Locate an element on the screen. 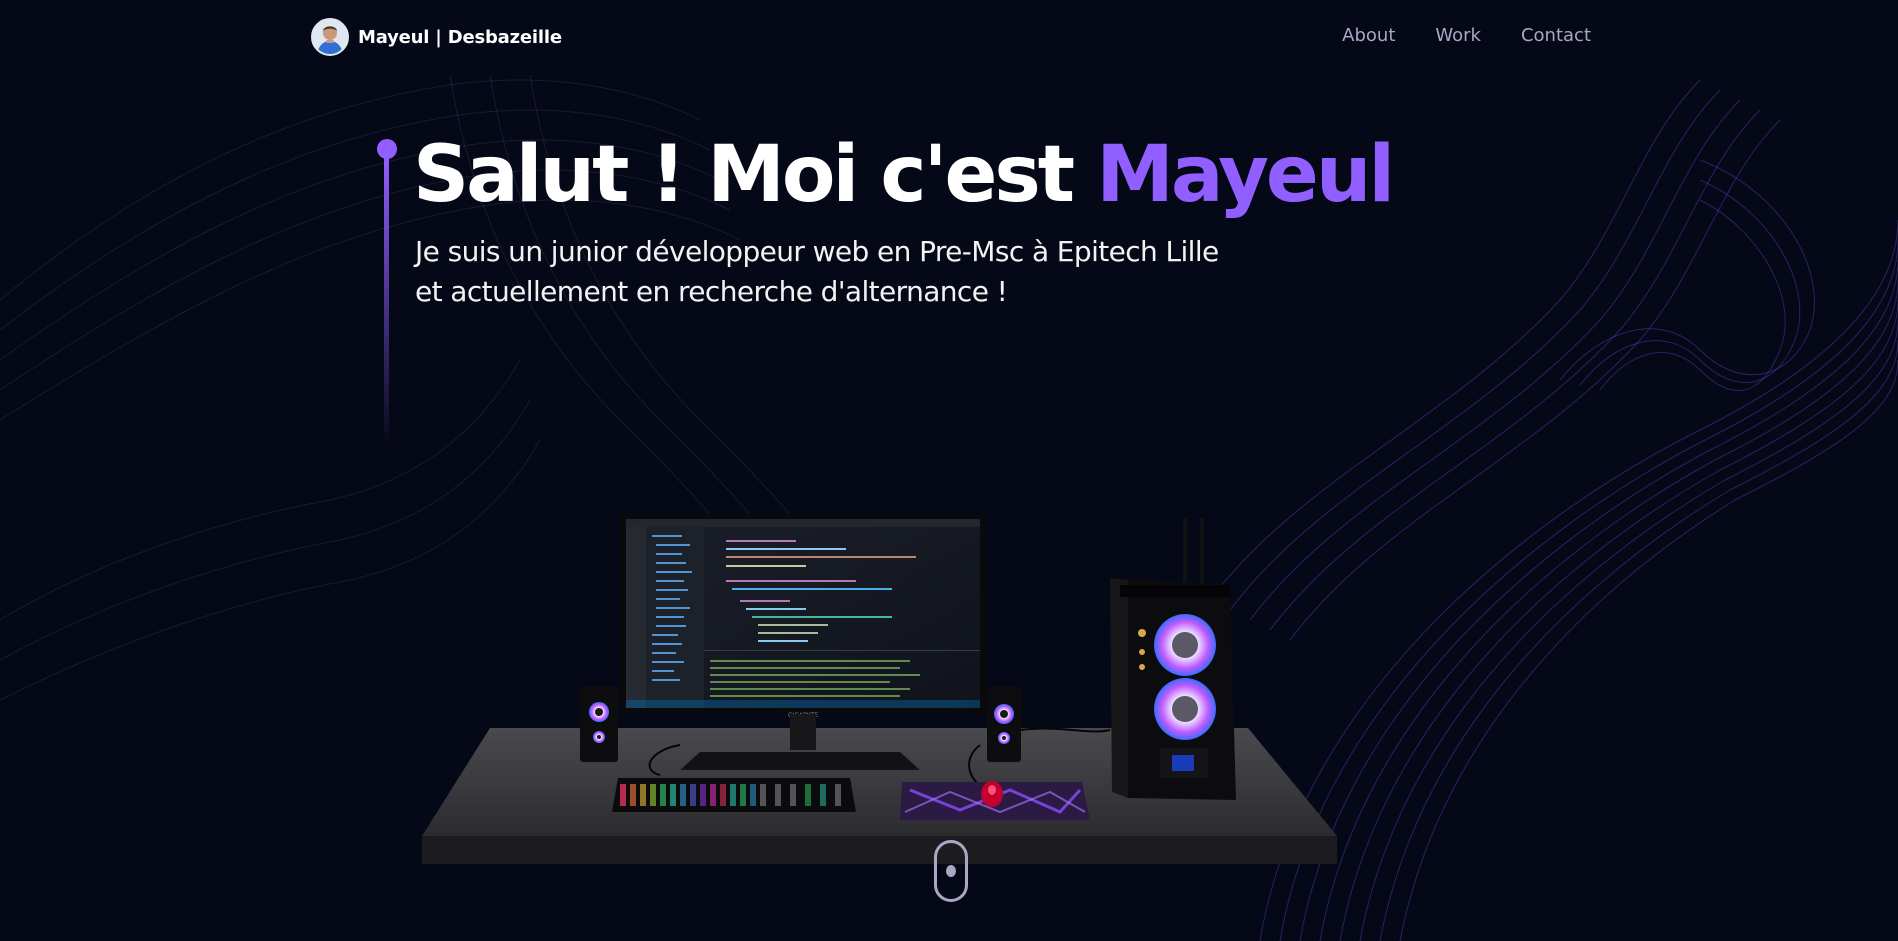  nav-links: About Work Contact is located at coordinates (1466, 35).